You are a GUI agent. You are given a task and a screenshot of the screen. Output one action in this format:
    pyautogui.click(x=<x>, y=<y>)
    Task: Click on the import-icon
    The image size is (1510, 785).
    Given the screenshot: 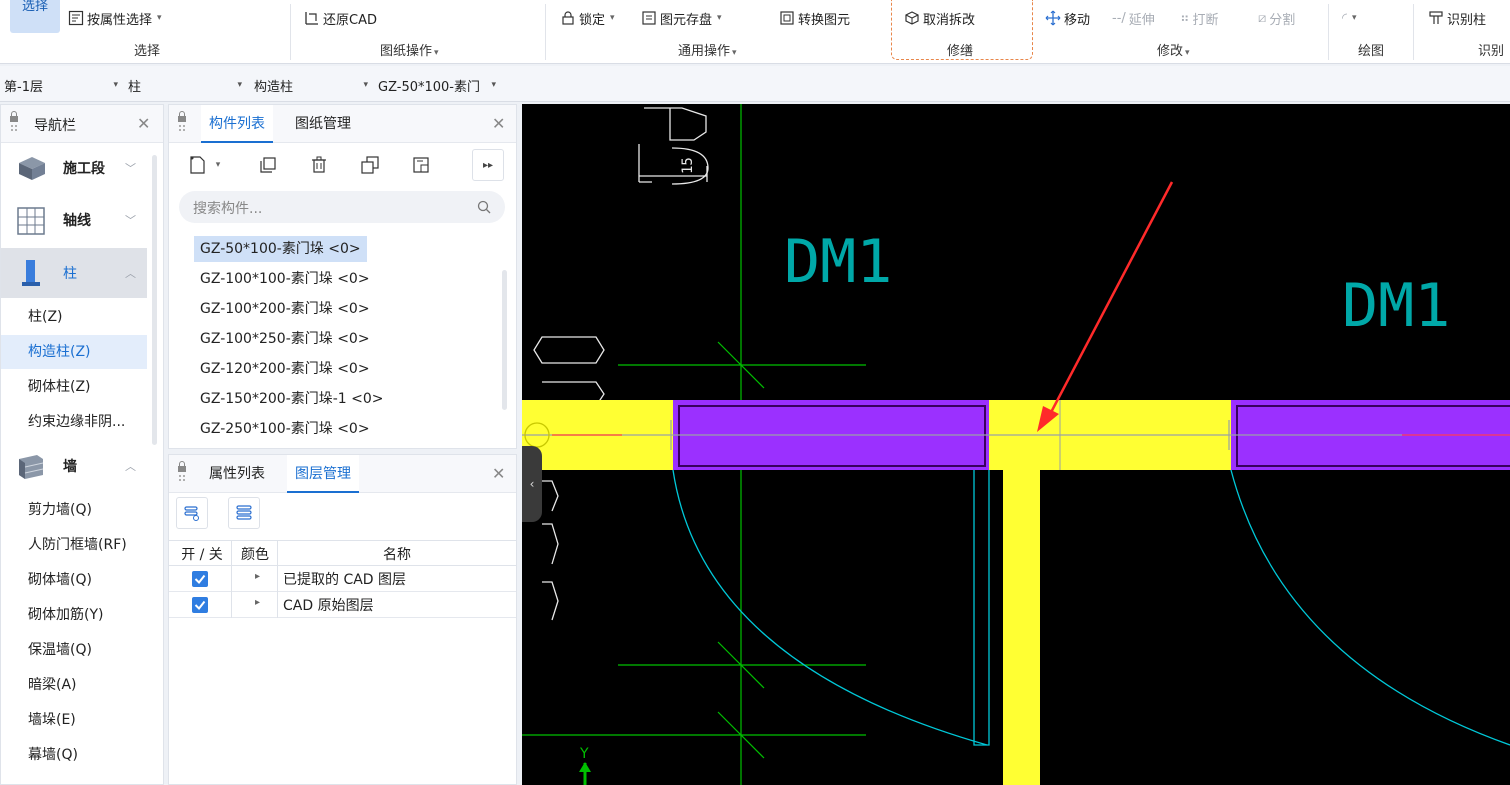 What is the action you would take?
    pyautogui.click(x=421, y=165)
    